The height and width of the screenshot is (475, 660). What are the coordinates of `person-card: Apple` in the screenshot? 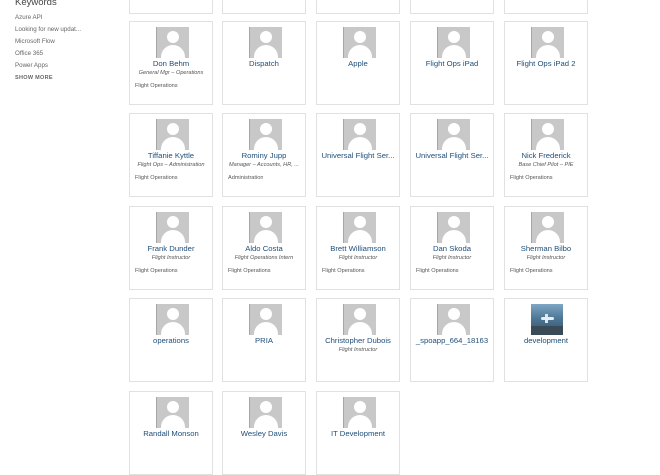 It's located at (358, 63).